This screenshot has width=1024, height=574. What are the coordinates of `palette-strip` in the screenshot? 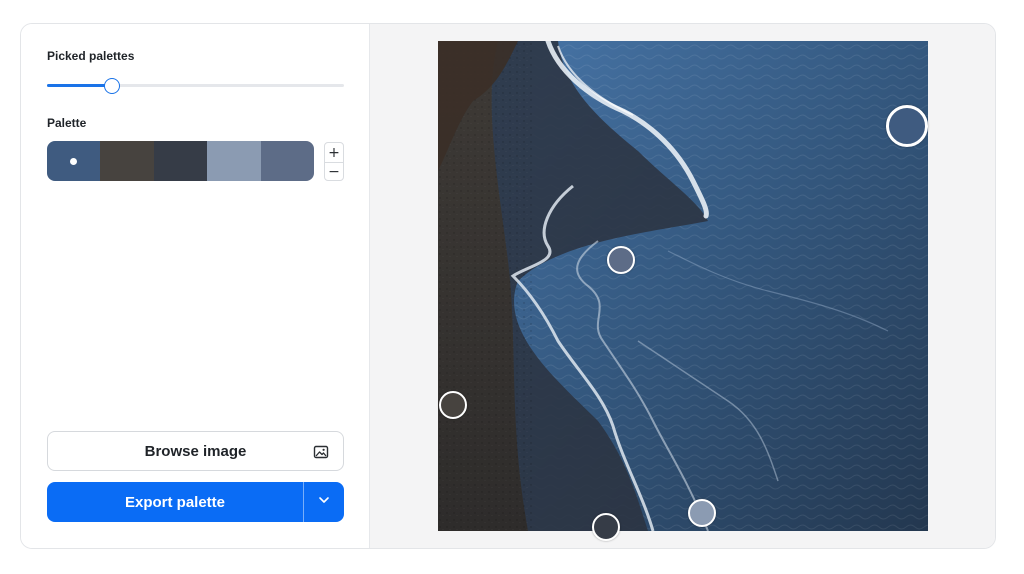 It's located at (180, 161).